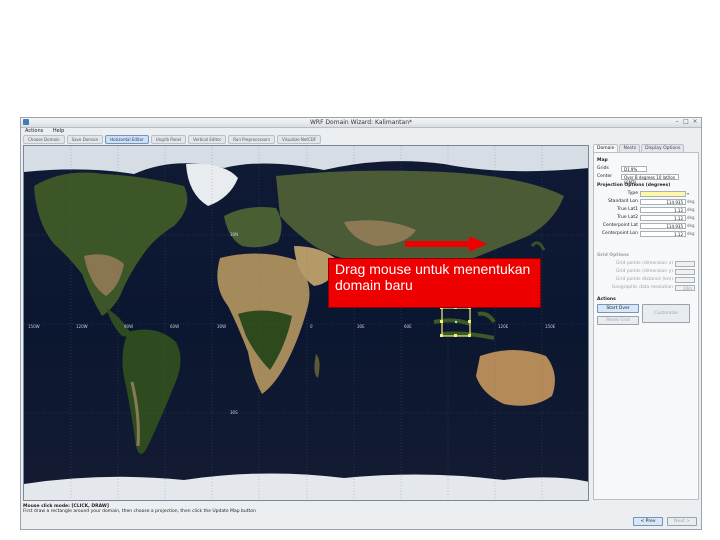  Describe the element at coordinates (618, 320) in the screenshot. I see `reset-grid-button: Reset Grid` at that location.